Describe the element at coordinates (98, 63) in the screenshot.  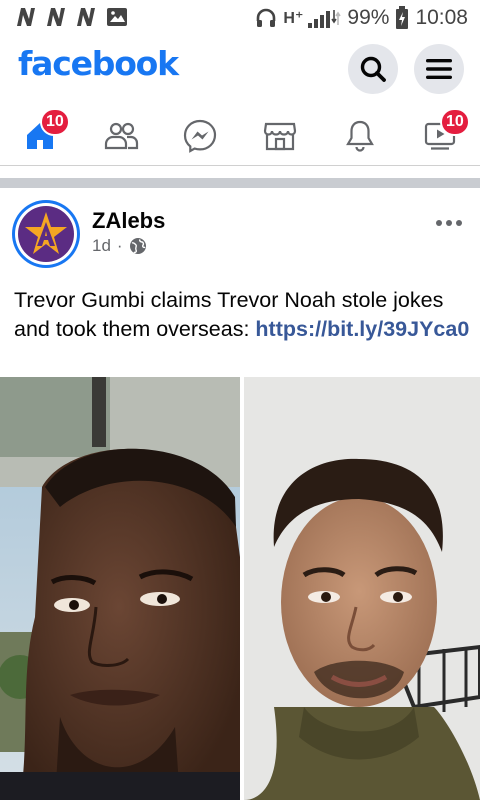
I see `facebook-logo: facebook` at that location.